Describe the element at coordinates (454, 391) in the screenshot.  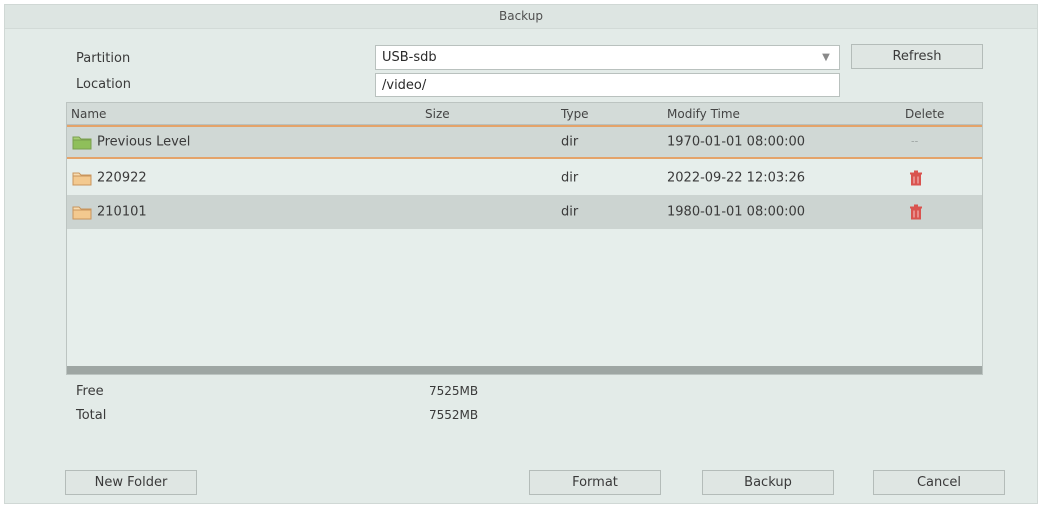
I see `free-value: 7525MB` at that location.